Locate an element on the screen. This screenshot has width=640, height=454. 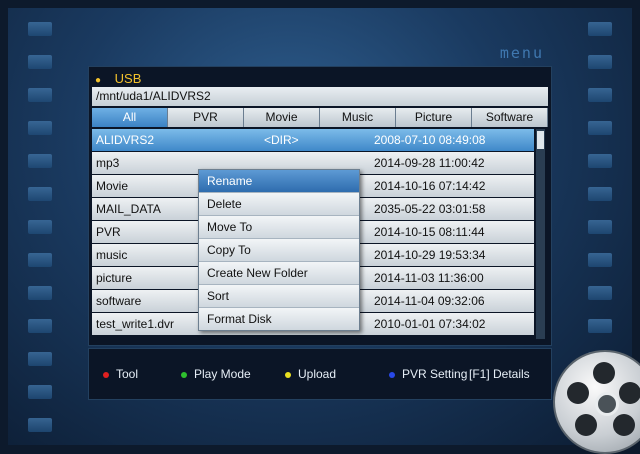
menu-item-format-disk: Format Disk is located at coordinates (279, 319).